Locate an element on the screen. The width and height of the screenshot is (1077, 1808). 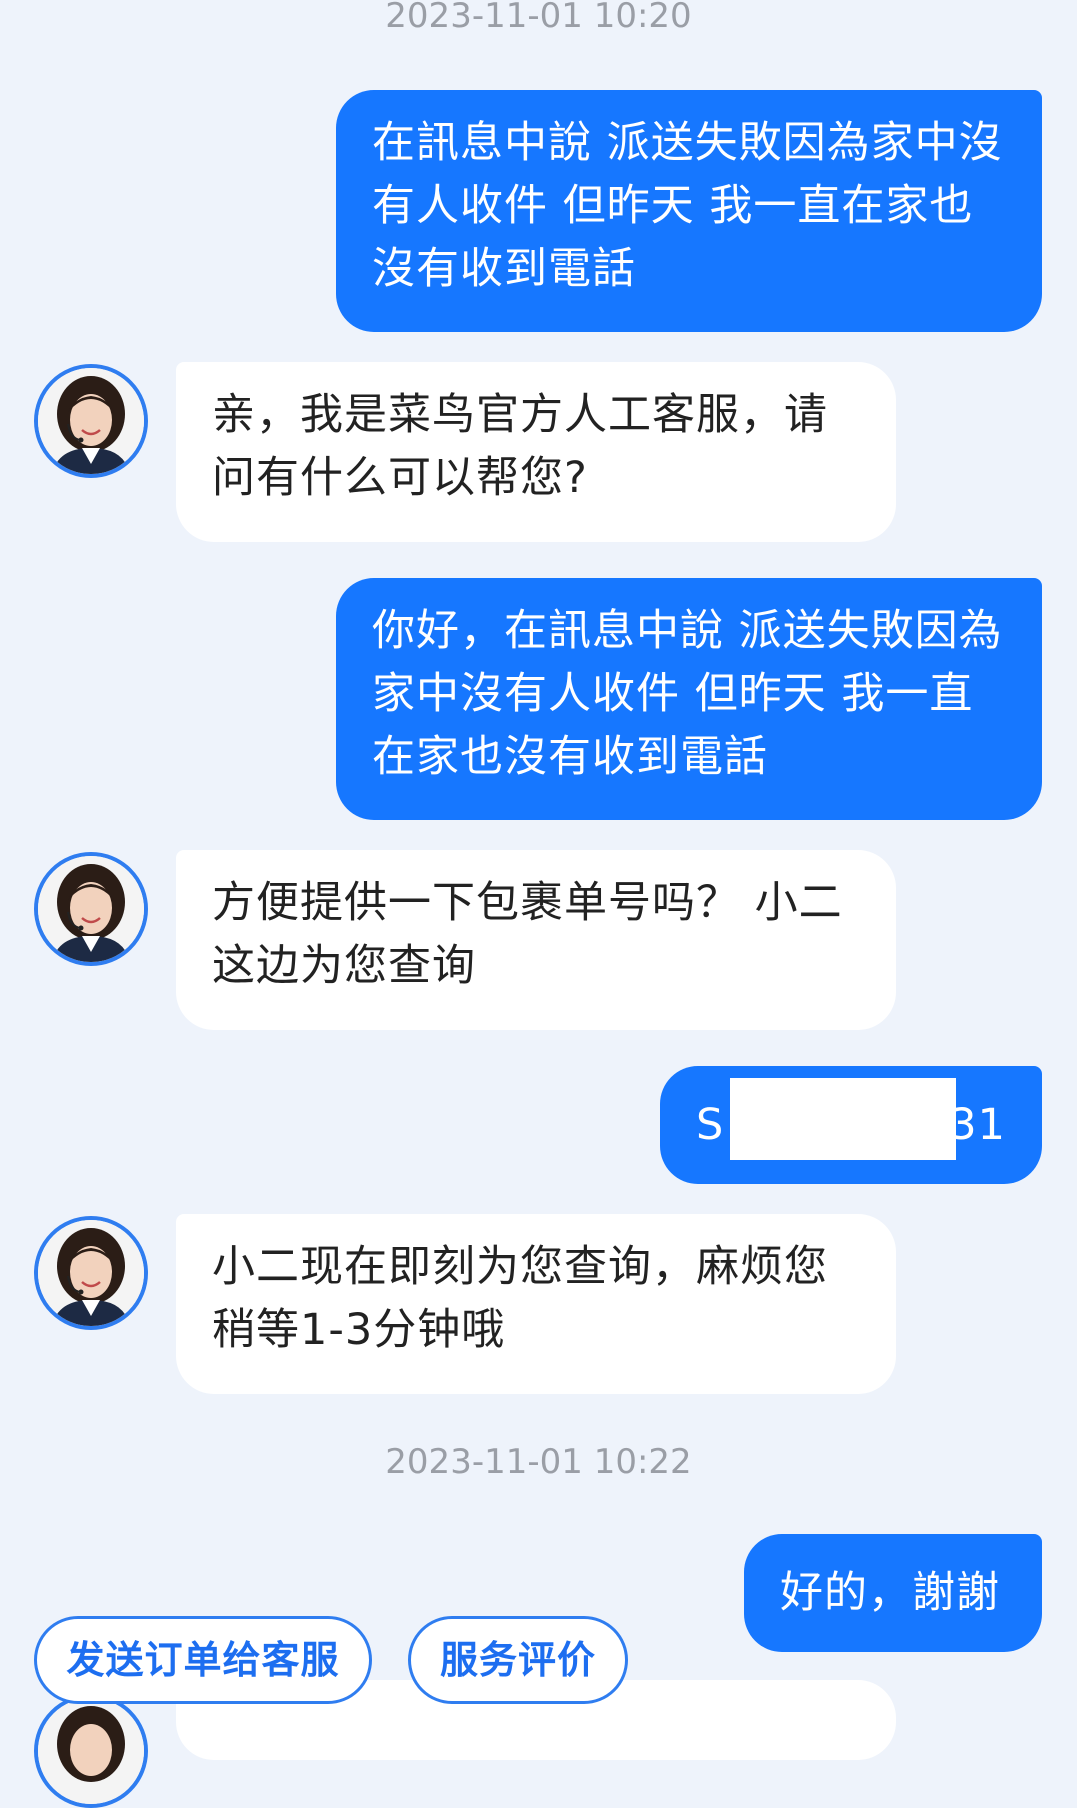
tracking-number-suffix: 31 is located at coordinates (977, 1125).